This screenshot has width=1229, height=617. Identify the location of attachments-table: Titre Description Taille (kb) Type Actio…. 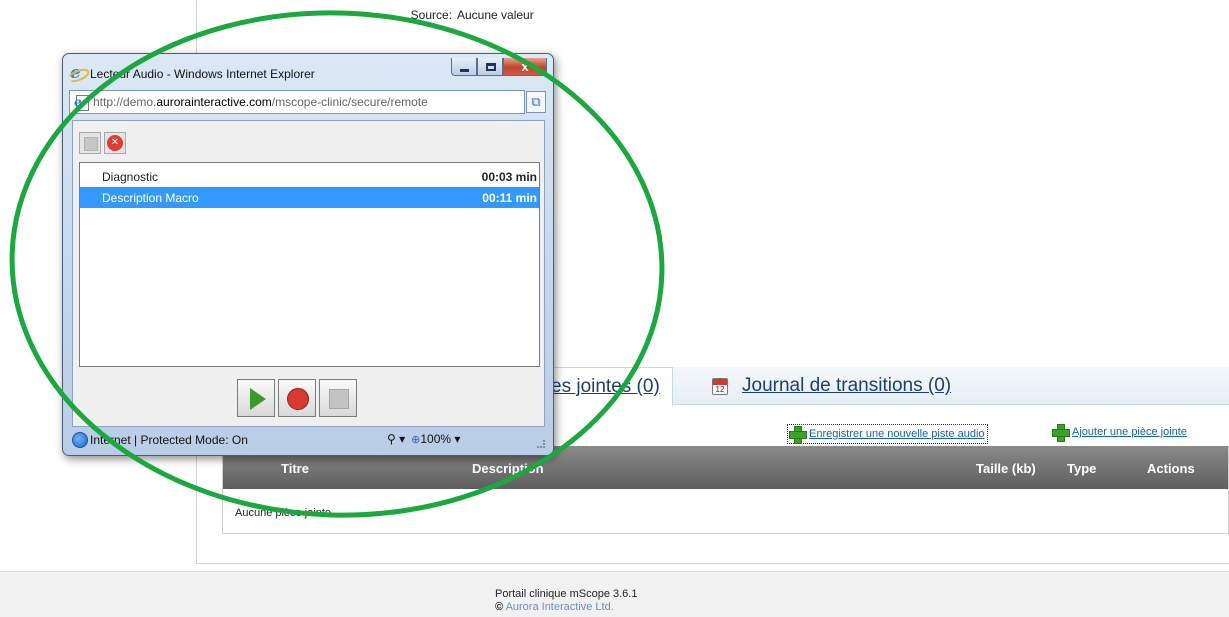
(725, 490).